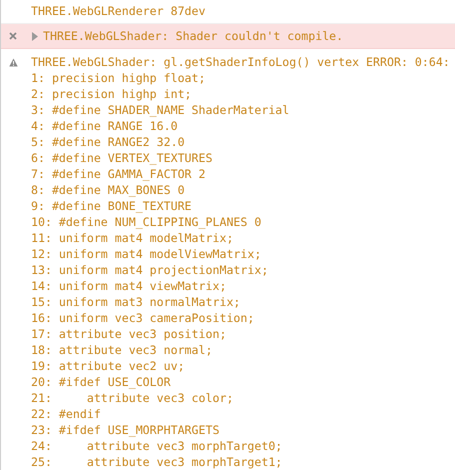  Describe the element at coordinates (157, 446) in the screenshot. I see `shader-source-line: 24: attribute vec3 morphTarget0;` at that location.